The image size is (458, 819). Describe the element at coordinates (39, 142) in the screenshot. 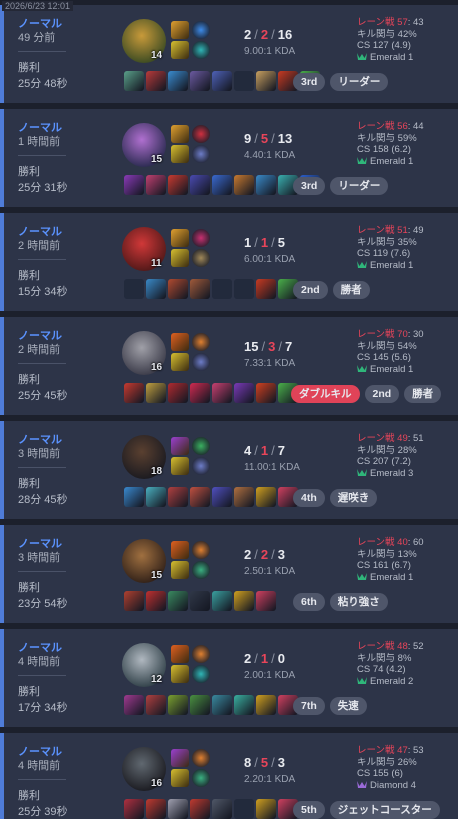

I see `time-ago: 1 時間前` at that location.